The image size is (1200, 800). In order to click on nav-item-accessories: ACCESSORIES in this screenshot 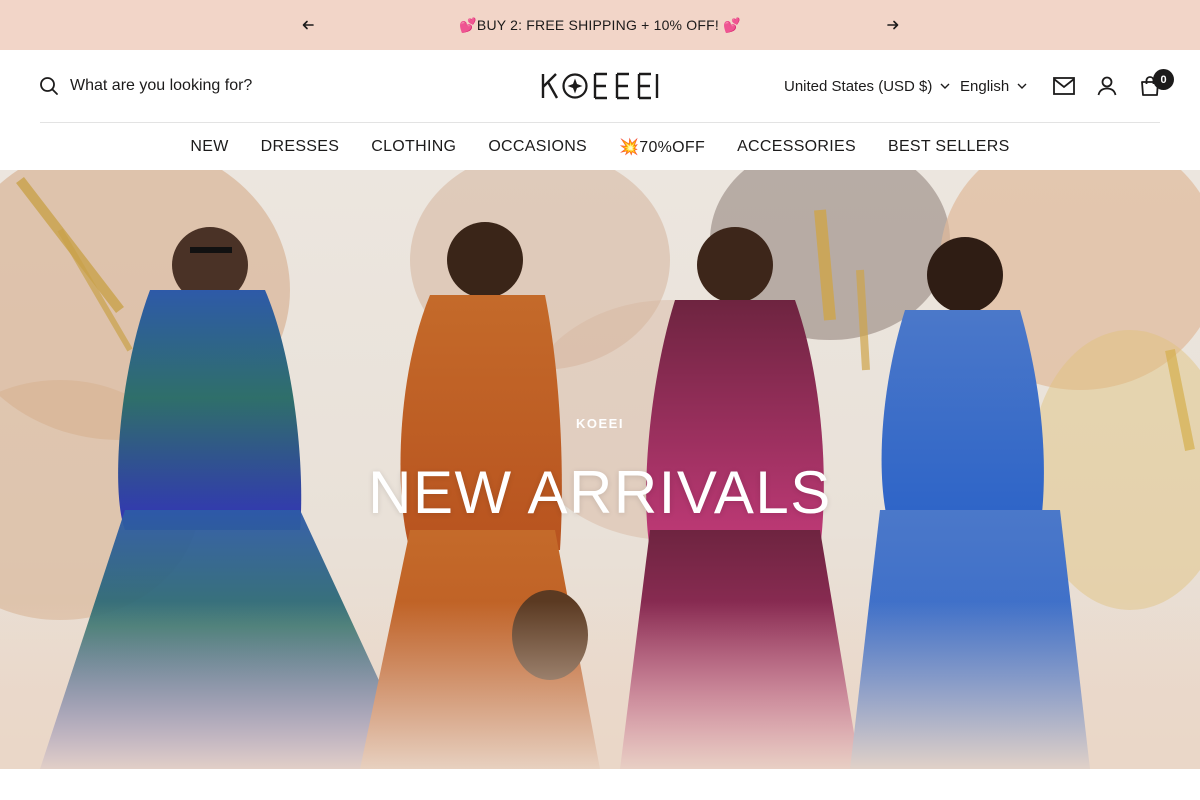, I will do `click(796, 147)`.